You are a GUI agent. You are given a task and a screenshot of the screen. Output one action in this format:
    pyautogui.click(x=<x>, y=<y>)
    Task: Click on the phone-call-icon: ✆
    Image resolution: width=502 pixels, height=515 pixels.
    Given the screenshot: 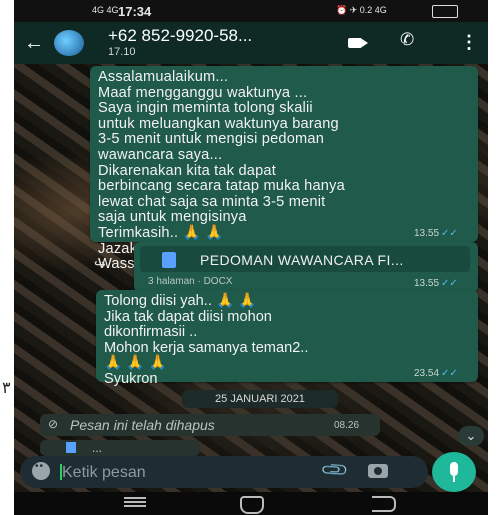 What is the action you would take?
    pyautogui.click(x=407, y=40)
    